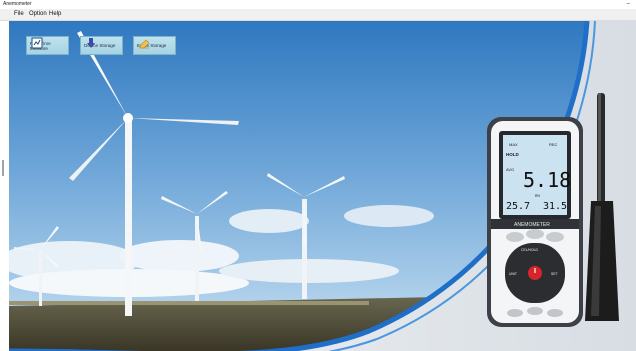 This screenshot has width=636, height=351. What do you see at coordinates (555, 206) in the screenshot?
I see `lcd-secondary-reading: 31.5` at bounding box center [555, 206].